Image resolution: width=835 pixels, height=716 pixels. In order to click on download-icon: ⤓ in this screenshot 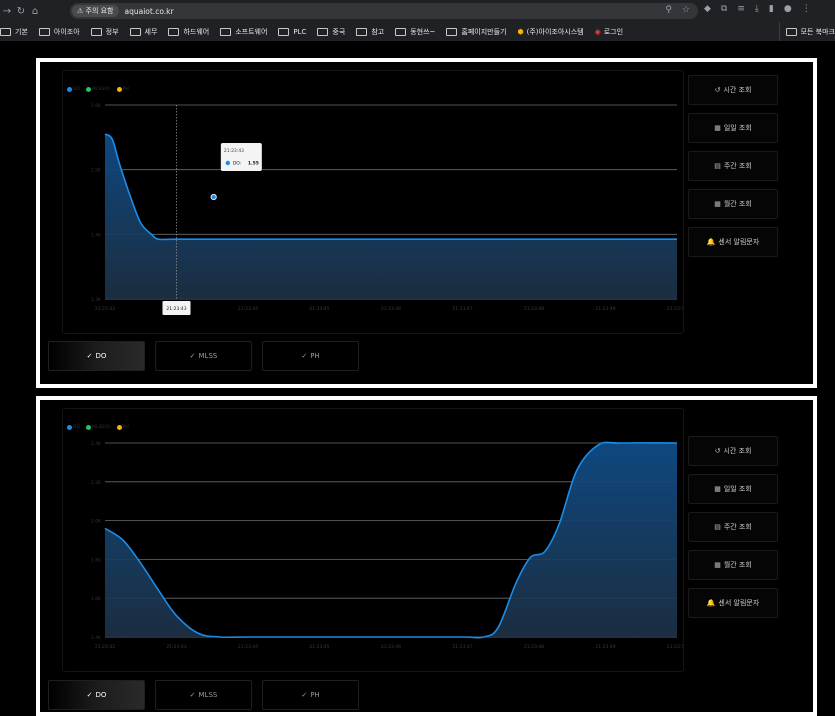, I will do `click(757, 9)`.